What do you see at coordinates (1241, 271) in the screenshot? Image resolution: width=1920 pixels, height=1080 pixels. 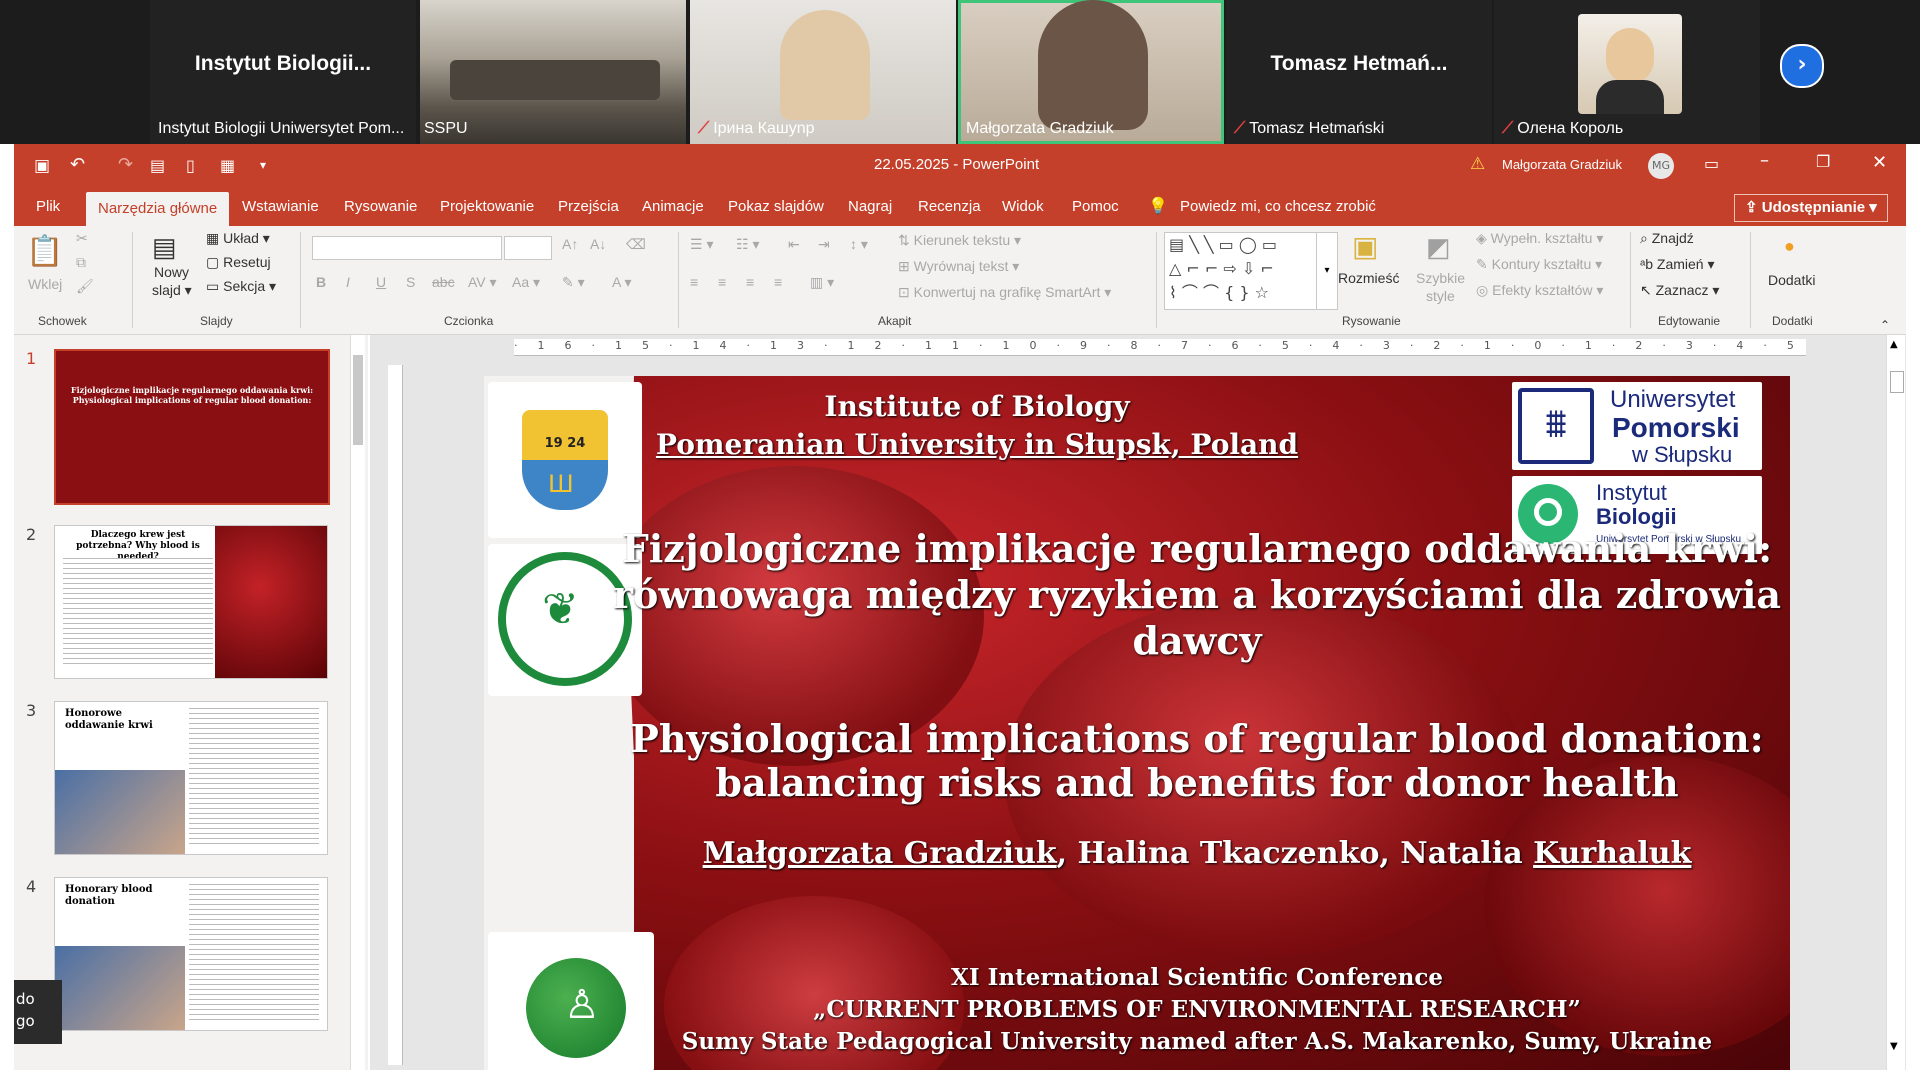 I see `shapes-gallery: ▤ ╲ ╲ ▭ ◯ ▭ △ ⌐ ⌐ ⇨ ⇩ ⌐ ⌇ ⌒ ⌒ { } ☆` at bounding box center [1241, 271].